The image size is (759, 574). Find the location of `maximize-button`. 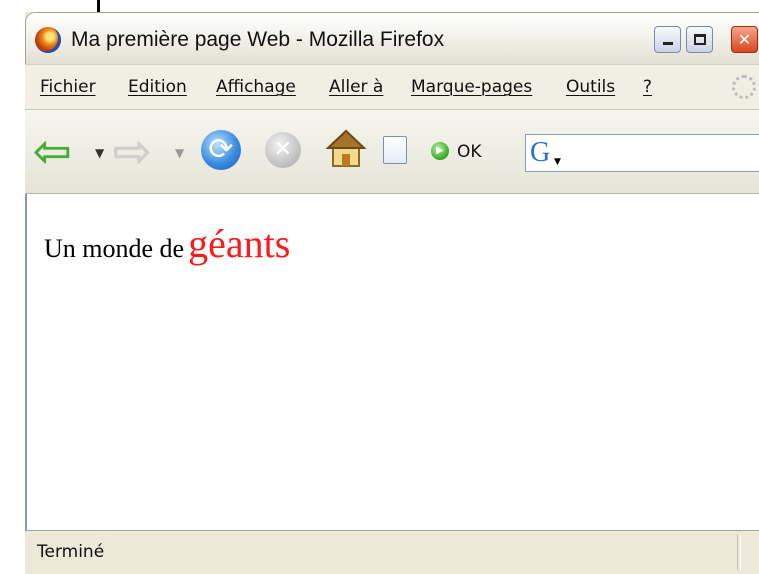

maximize-button is located at coordinates (699, 39).